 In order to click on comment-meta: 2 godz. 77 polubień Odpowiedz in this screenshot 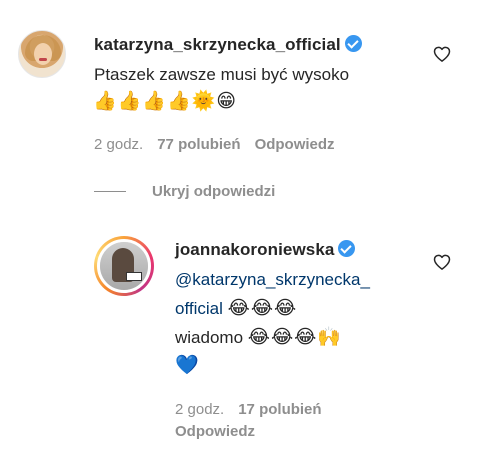, I will do `click(221, 144)`.